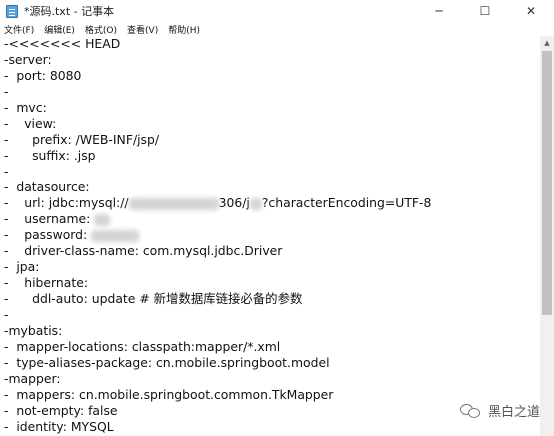 The image size is (554, 436). What do you see at coordinates (547, 43) in the screenshot?
I see `scroll-up-icon: ▲` at bounding box center [547, 43].